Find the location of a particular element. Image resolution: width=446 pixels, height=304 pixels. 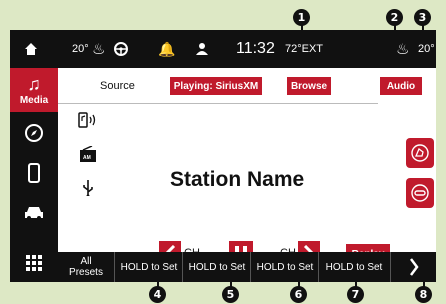

callout-marker-7: 7 is located at coordinates (355, 294).